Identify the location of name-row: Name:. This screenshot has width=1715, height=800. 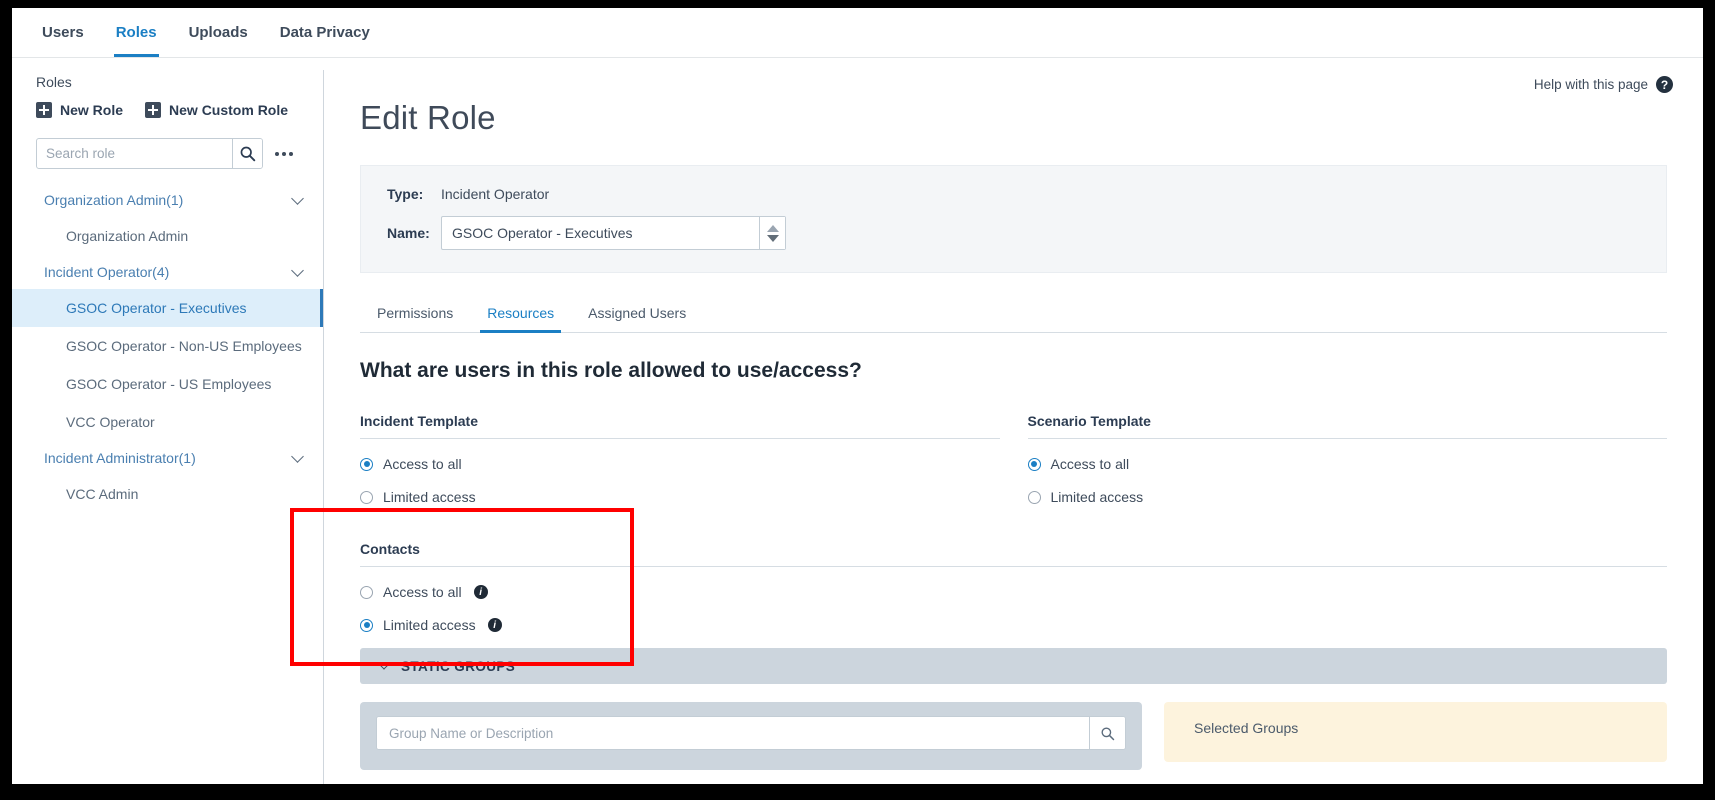
(1013, 233).